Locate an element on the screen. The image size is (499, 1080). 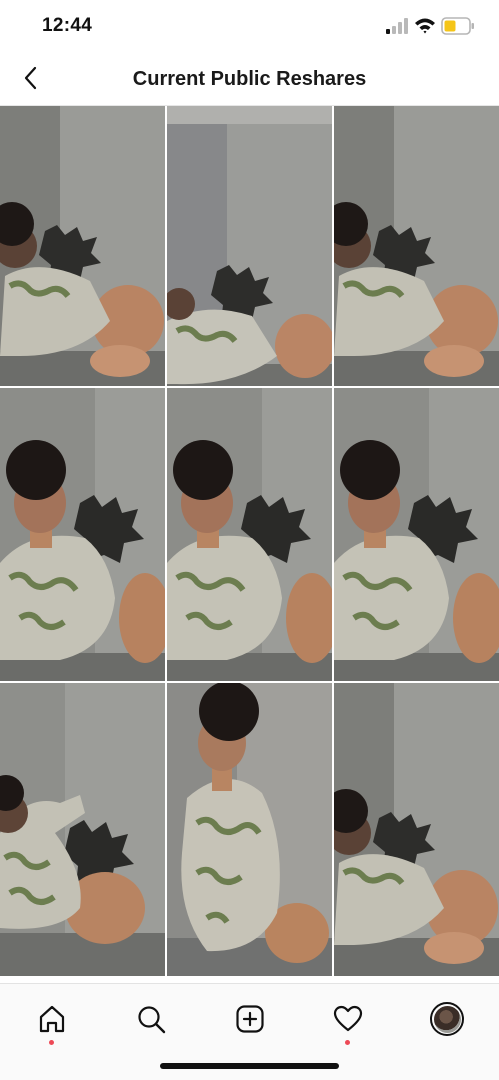
home-indicator is located at coordinates (249, 1066).